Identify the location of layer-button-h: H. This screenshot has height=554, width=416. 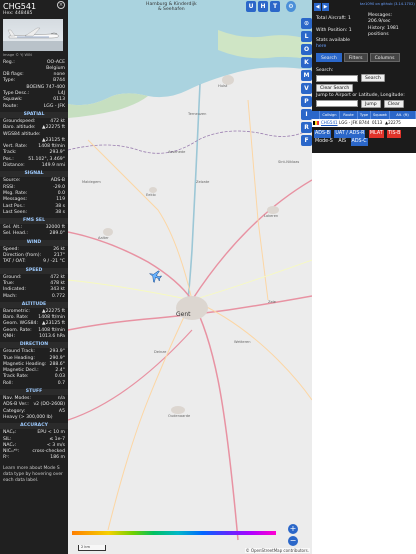
(263, 6).